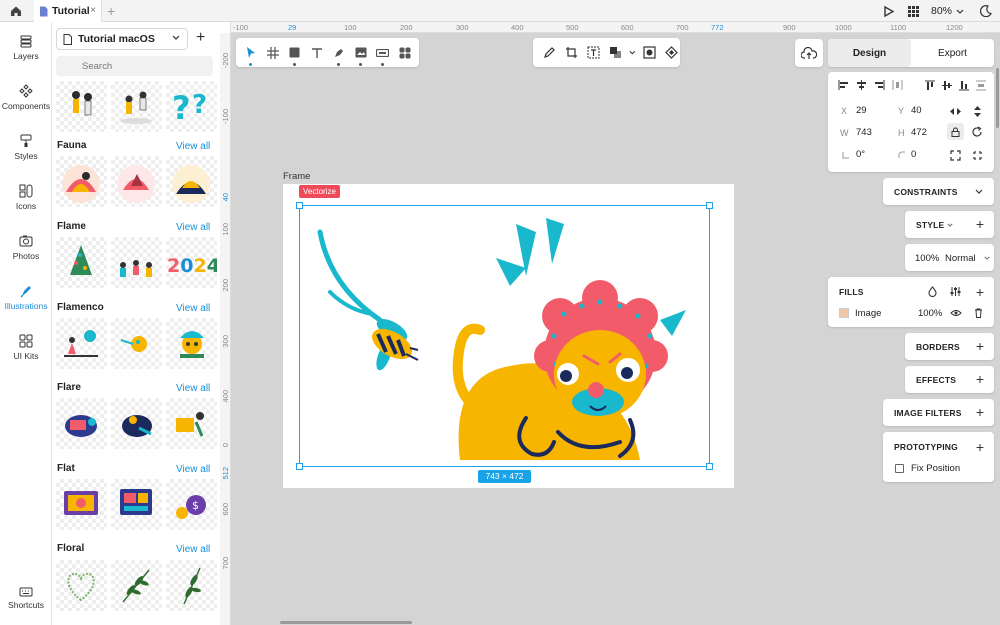  What do you see at coordinates (346, 622) in the screenshot?
I see `horizontal-scrollbar` at bounding box center [346, 622].